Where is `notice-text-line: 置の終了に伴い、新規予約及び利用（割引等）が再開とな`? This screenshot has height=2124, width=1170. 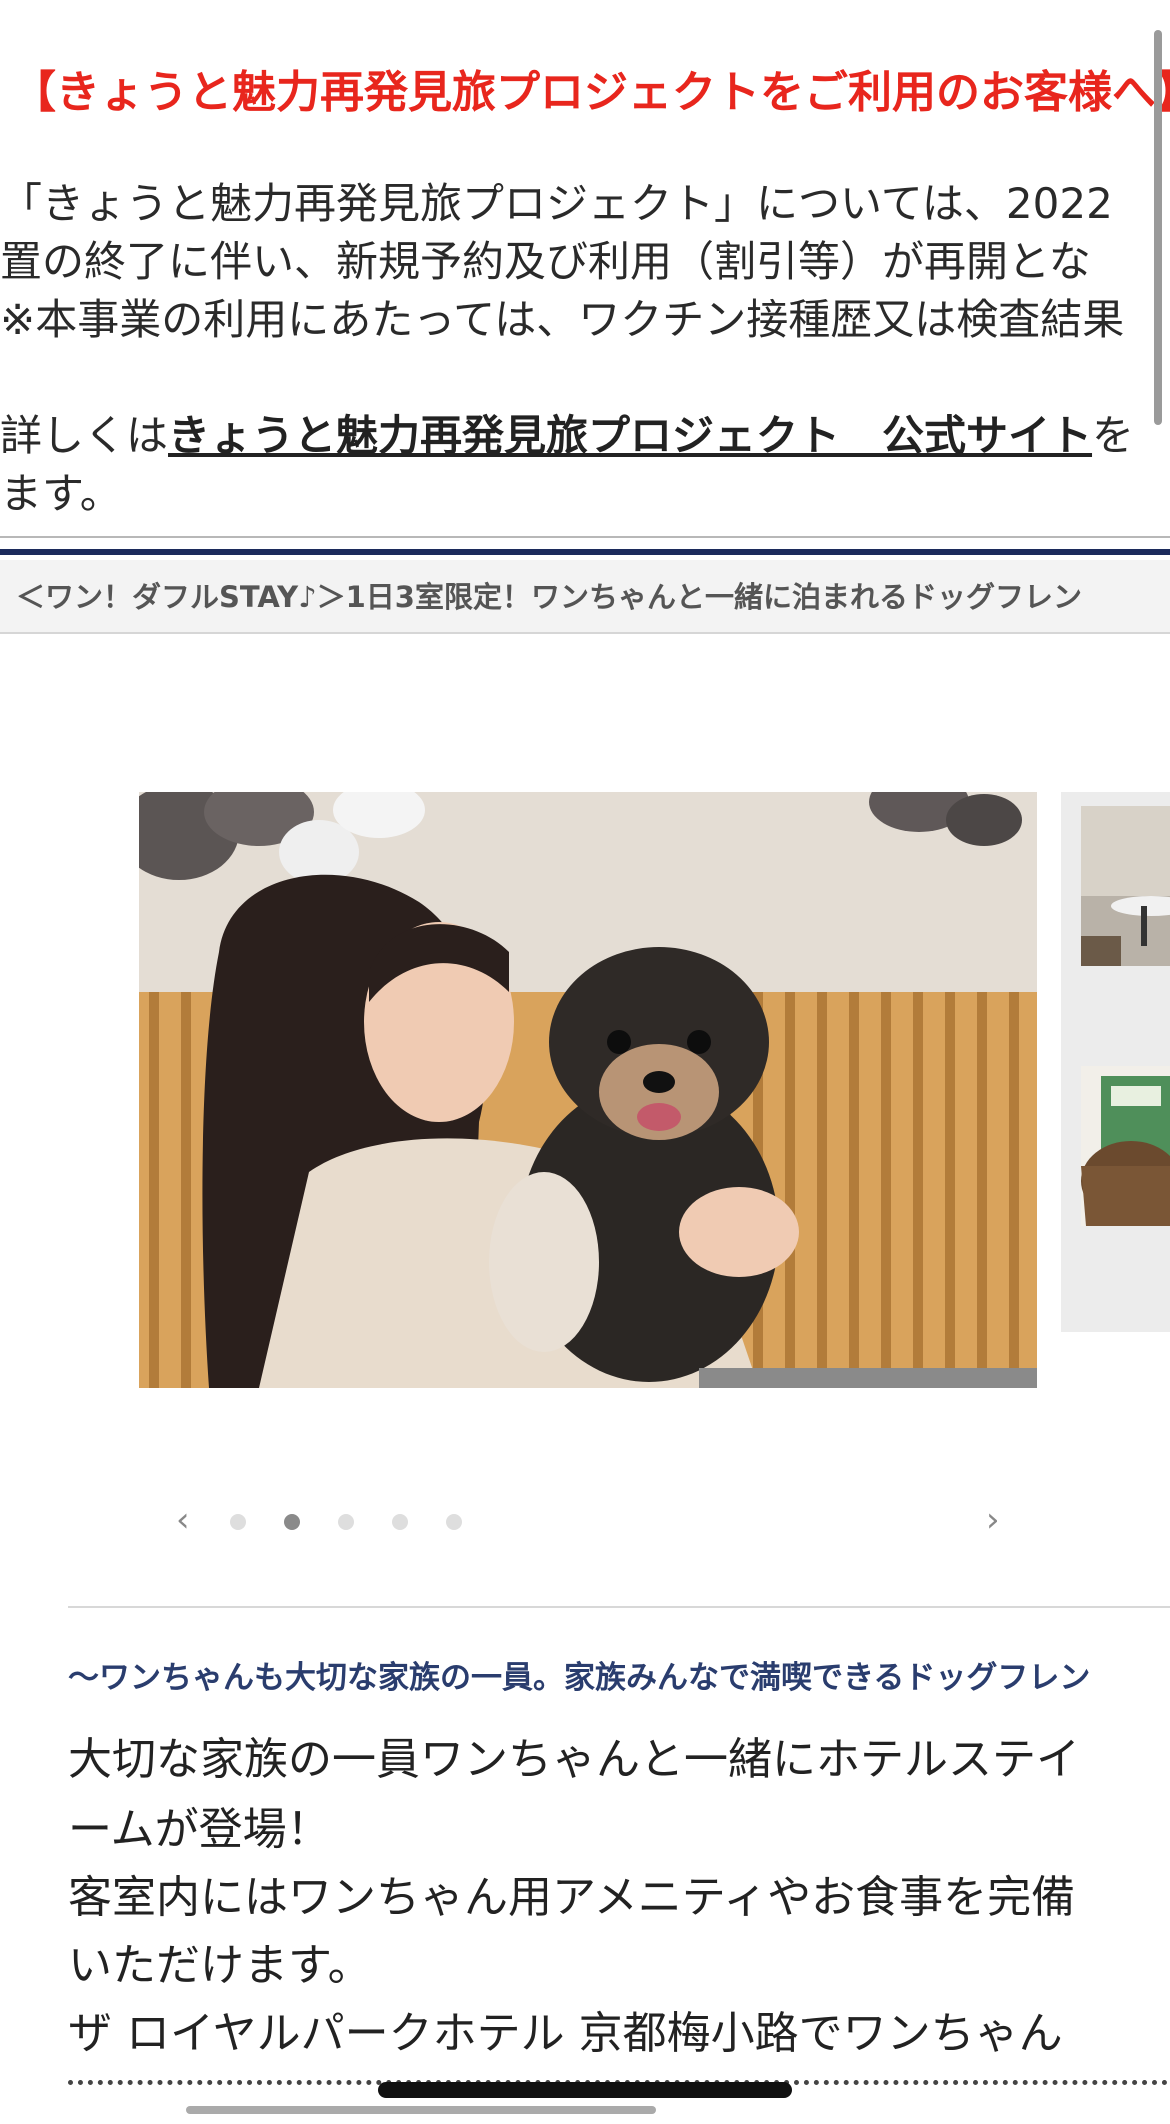
notice-text-line: 置の終了に伴い、新規予約及び利用（割引等）が再開とな is located at coordinates (545, 261).